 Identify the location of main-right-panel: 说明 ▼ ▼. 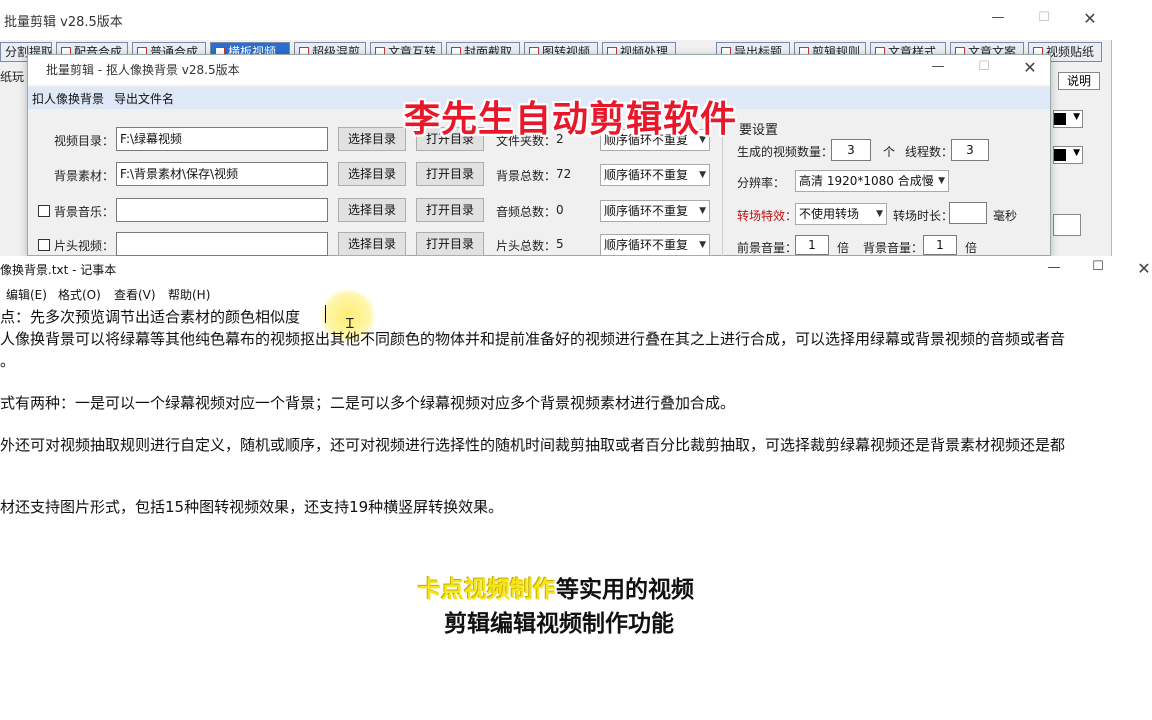
(1082, 159).